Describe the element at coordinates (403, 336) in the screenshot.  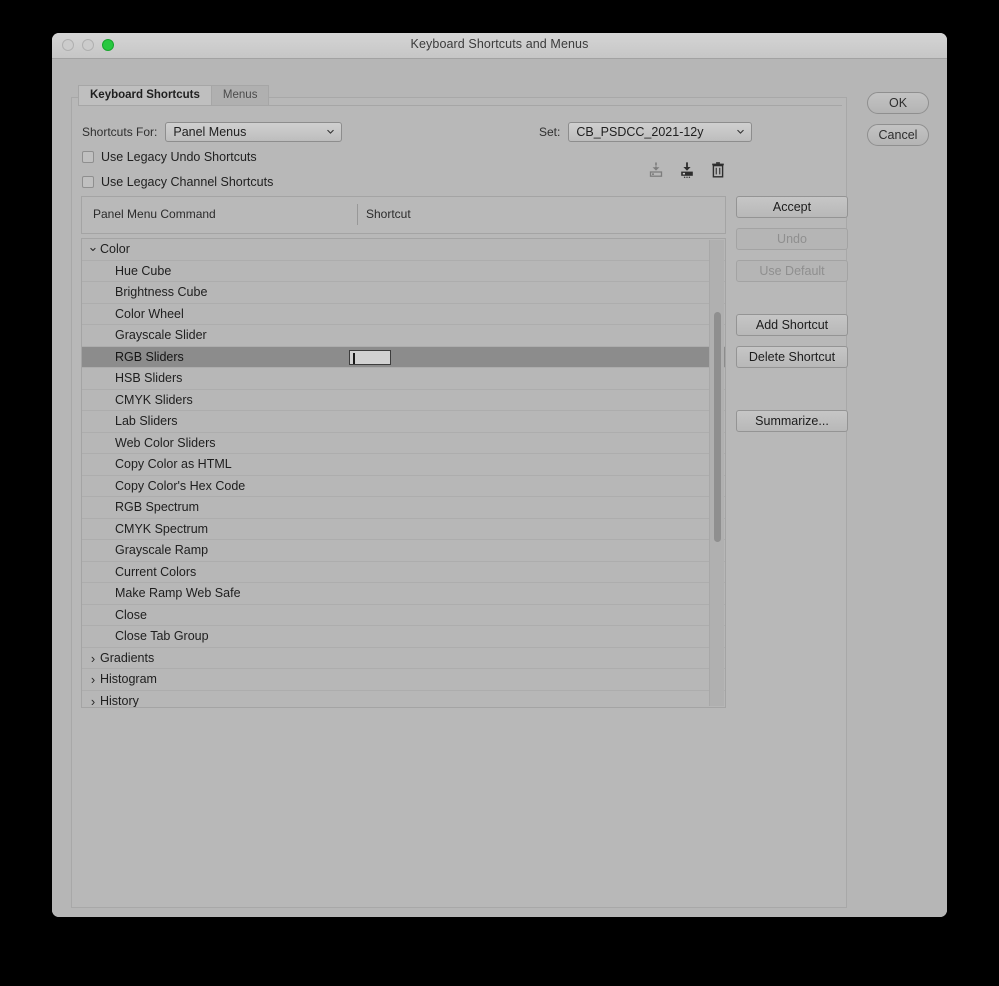
I see `table-row: Grayscale Slider` at that location.